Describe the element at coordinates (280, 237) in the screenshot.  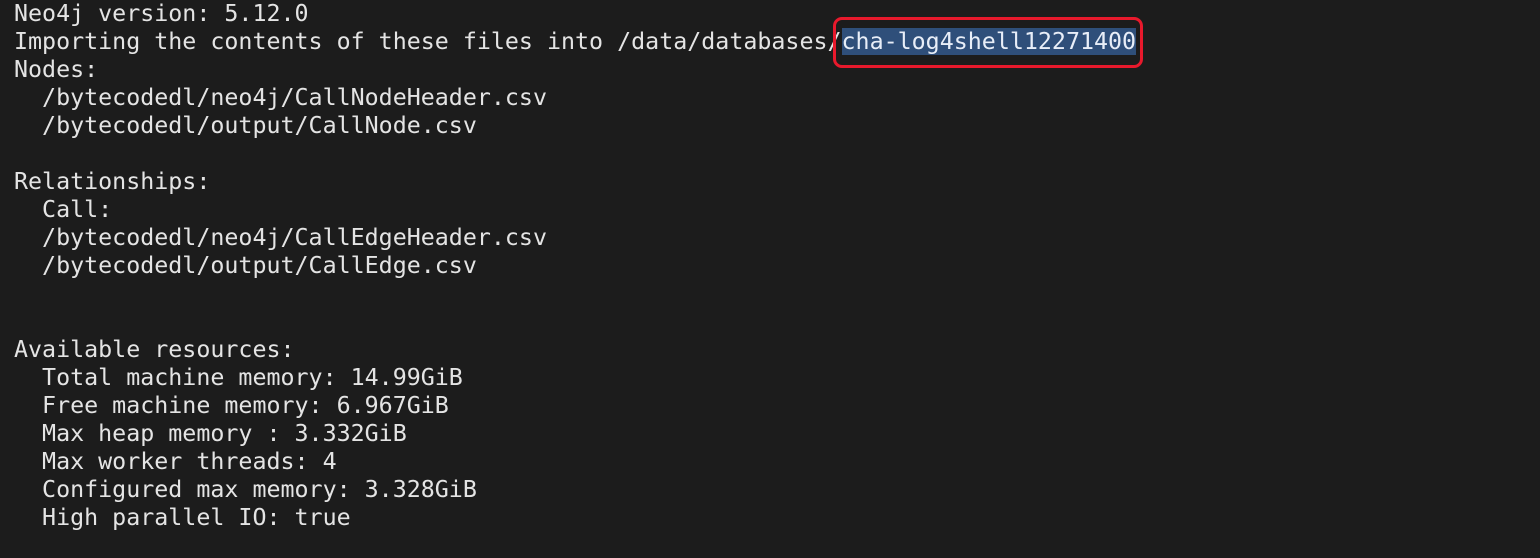
I see `edge-file-line: /bytecodedl/neo4j/CallEdgeHeader.csv` at that location.